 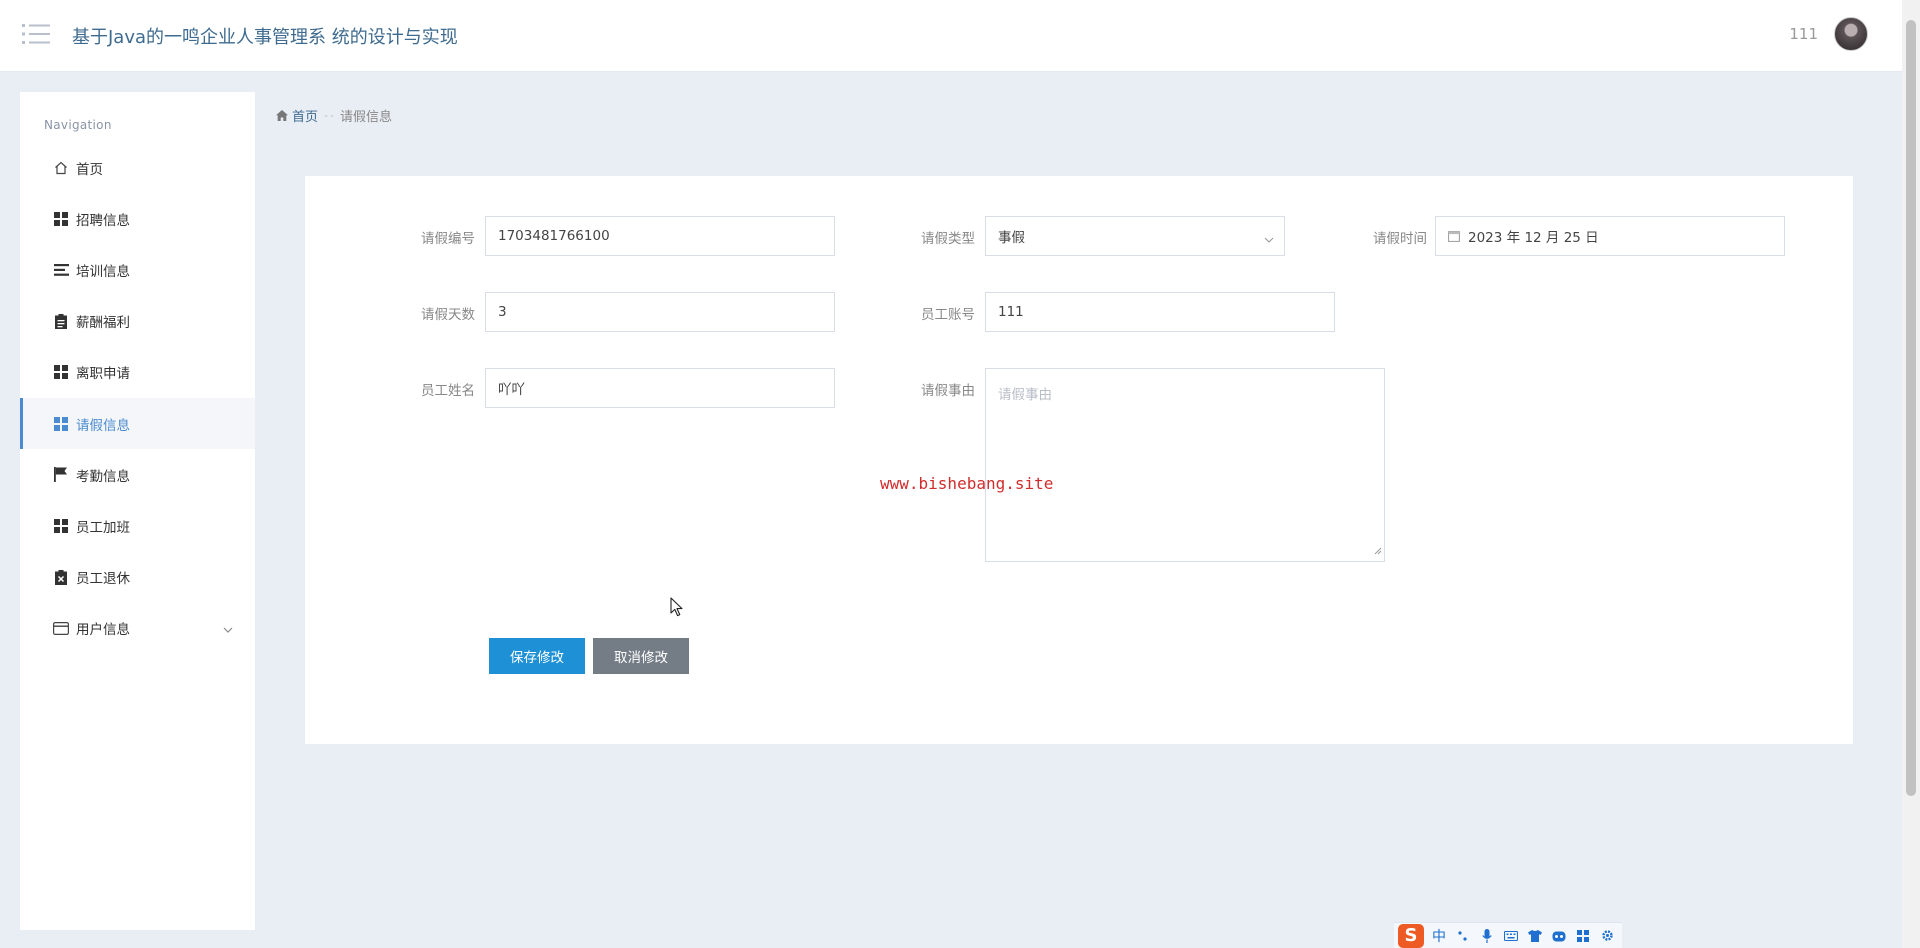 I want to click on leave-days-field, so click(x=660, y=312).